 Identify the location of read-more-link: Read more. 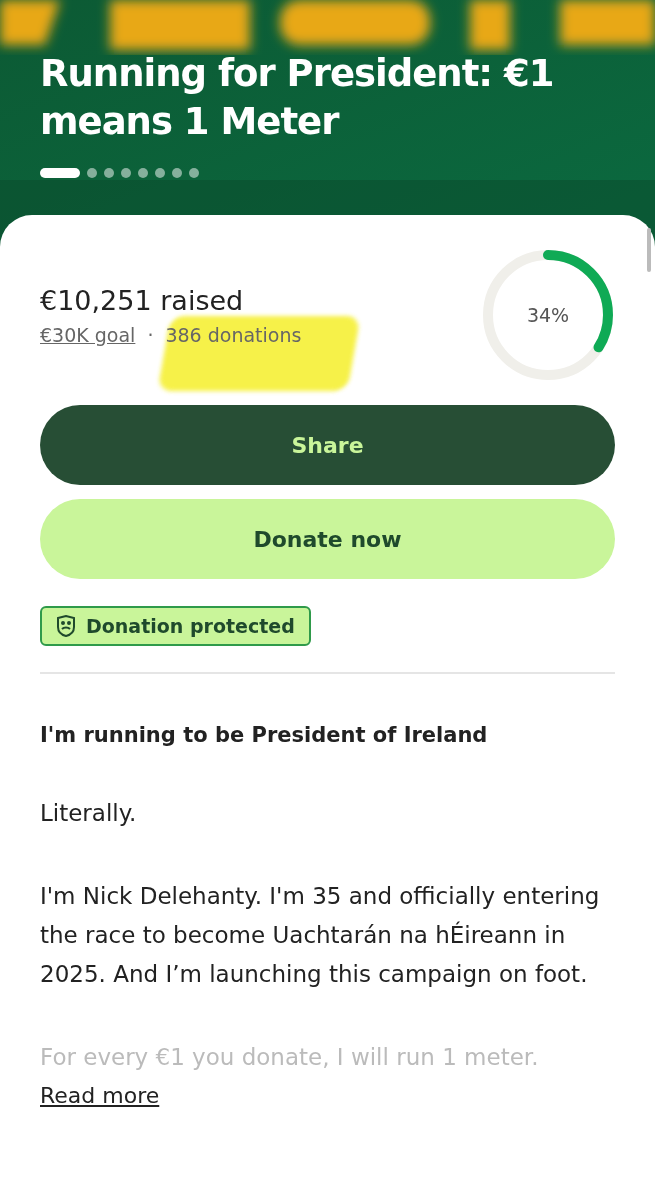
(100, 1095).